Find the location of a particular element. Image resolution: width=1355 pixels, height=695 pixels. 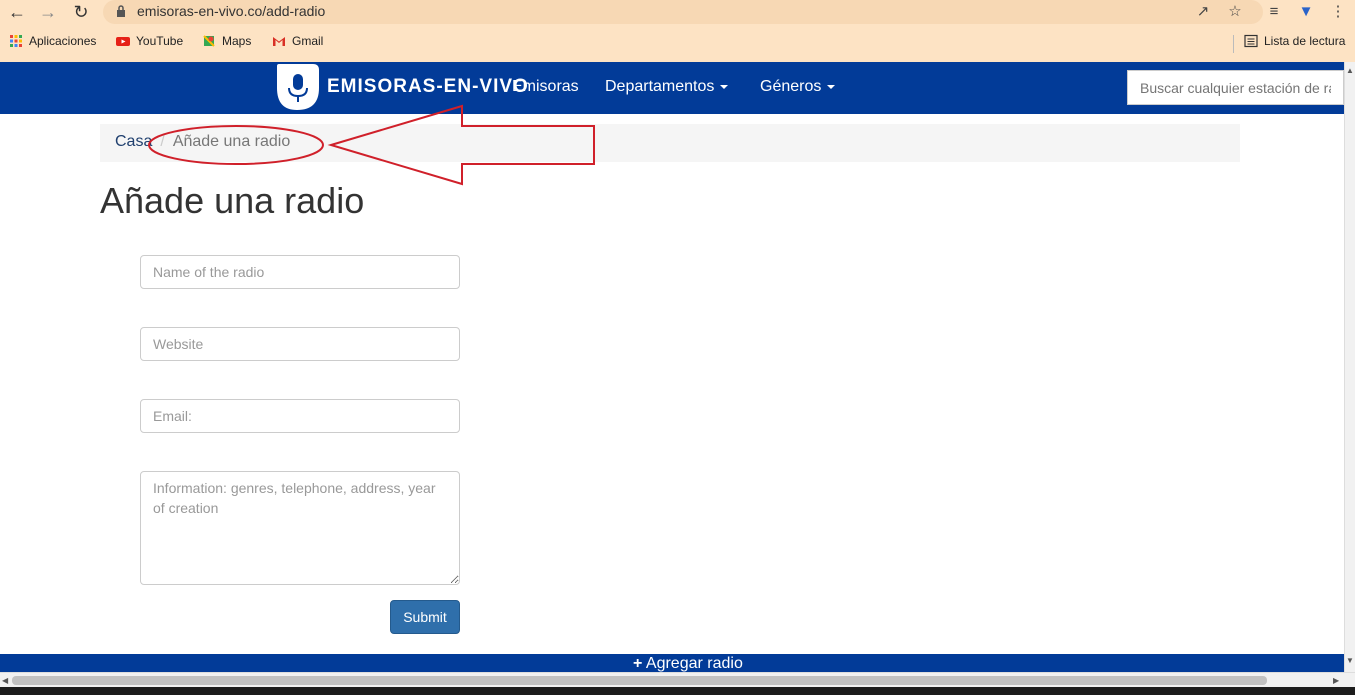

website-input is located at coordinates (300, 344).